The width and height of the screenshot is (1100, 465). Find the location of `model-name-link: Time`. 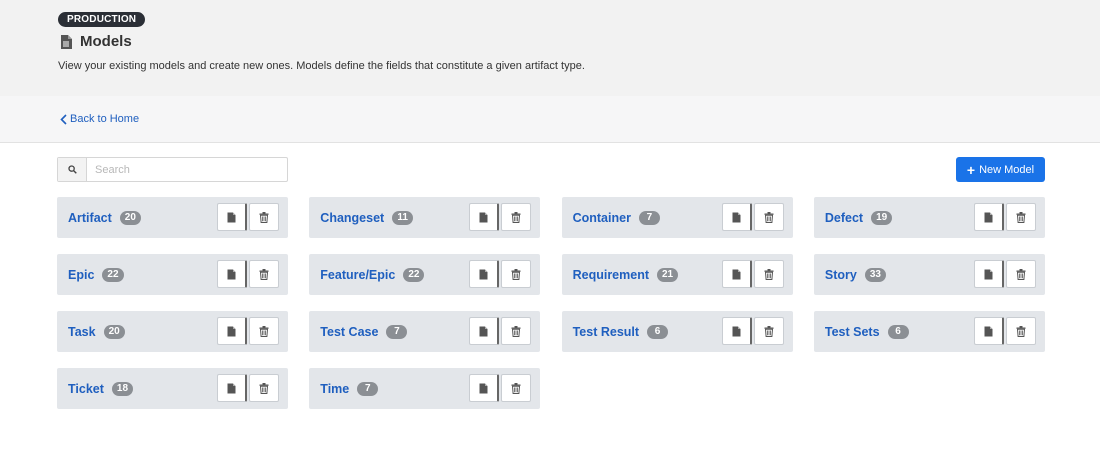

model-name-link: Time is located at coordinates (334, 389).